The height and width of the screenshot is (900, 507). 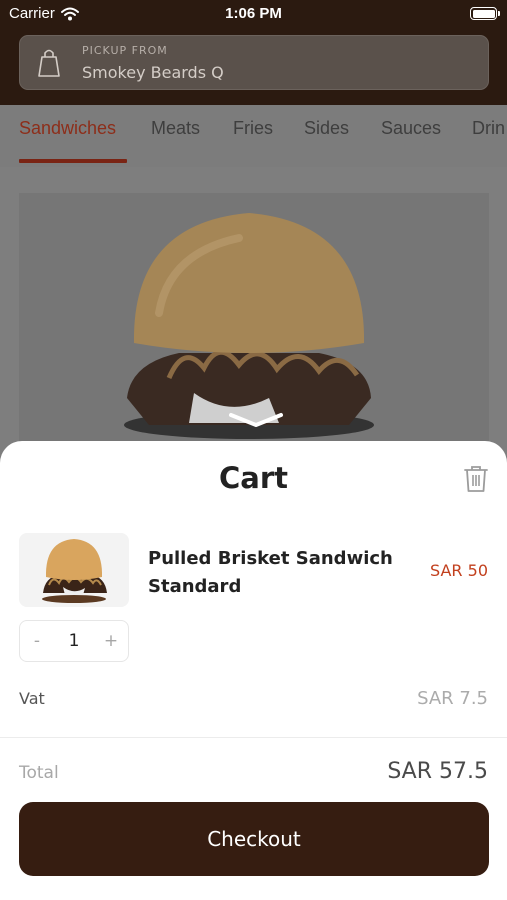 I want to click on tab-sandwiches: Sandwiches, so click(x=67, y=128).